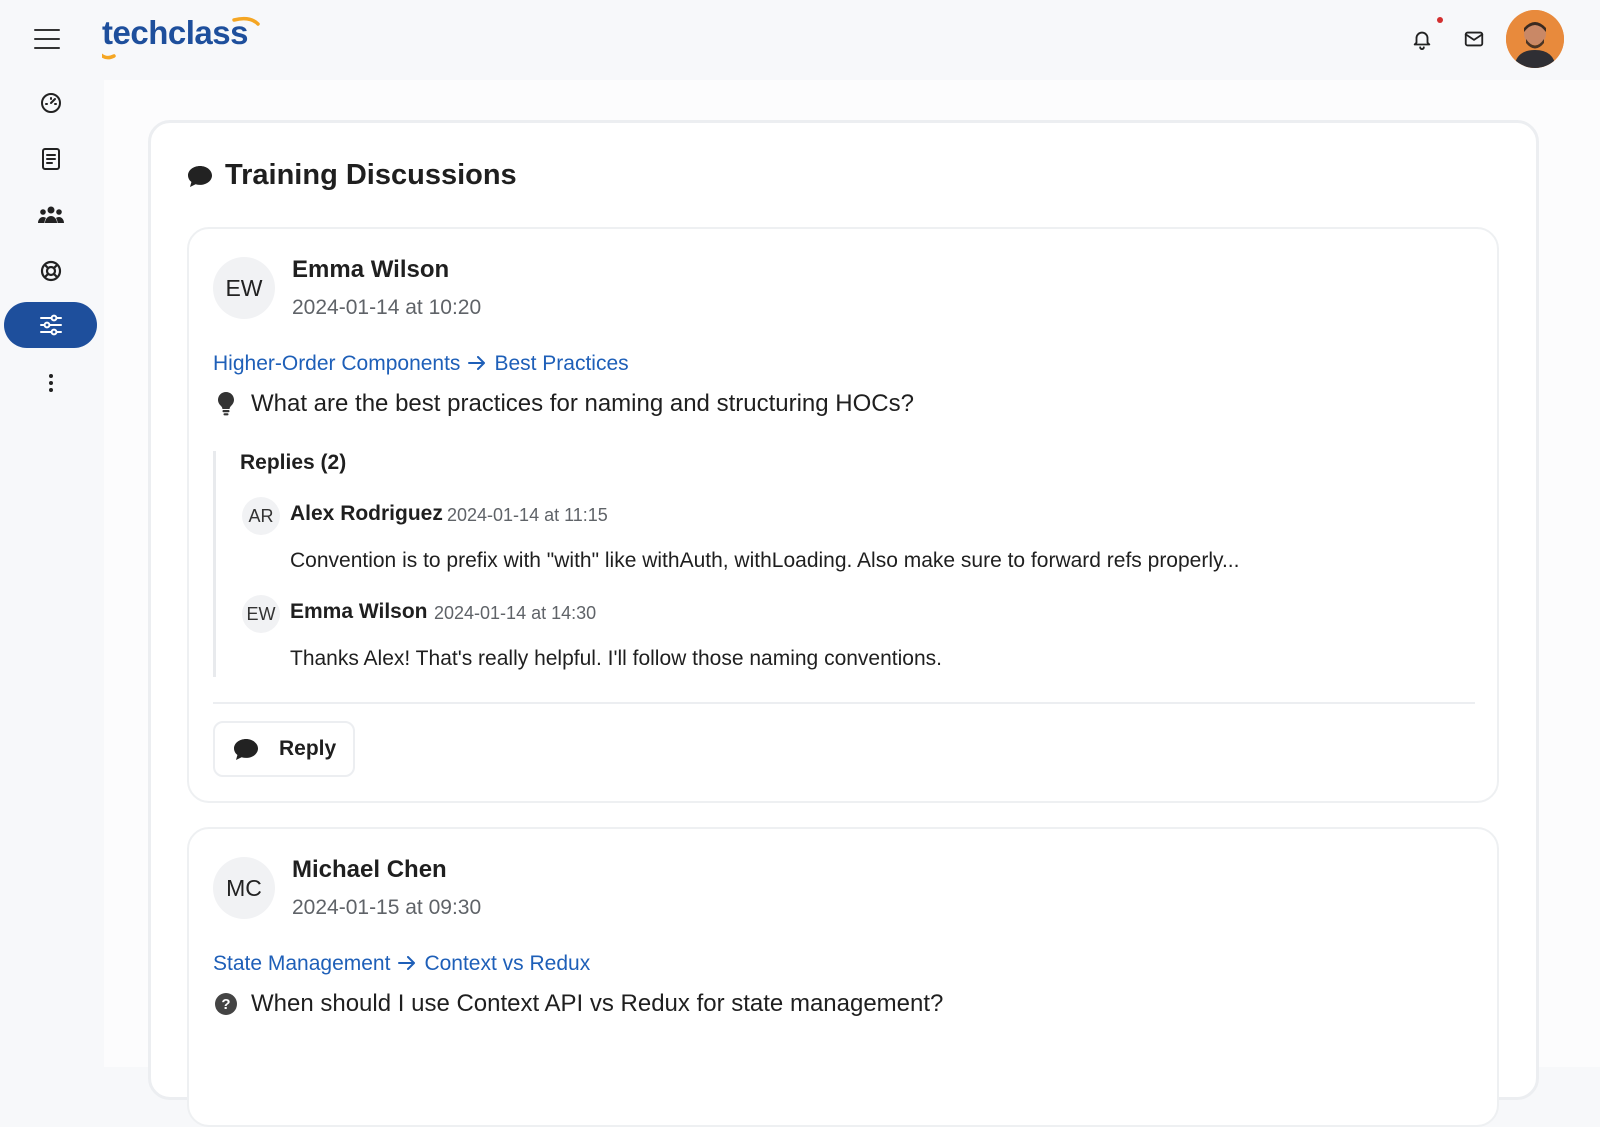 This screenshot has height=1127, width=1600. What do you see at coordinates (261, 614) in the screenshot?
I see `reply-avatar: EW` at bounding box center [261, 614].